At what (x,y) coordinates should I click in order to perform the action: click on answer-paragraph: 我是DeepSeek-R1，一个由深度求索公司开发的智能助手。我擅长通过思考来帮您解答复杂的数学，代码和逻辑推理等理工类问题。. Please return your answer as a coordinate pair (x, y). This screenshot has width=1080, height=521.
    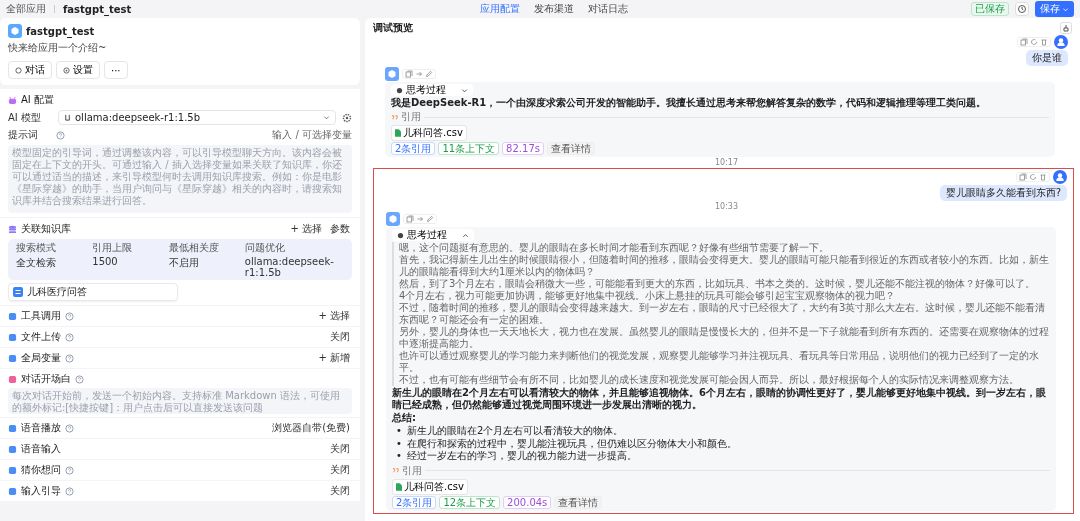
    Looking at the image, I should click on (689, 103).